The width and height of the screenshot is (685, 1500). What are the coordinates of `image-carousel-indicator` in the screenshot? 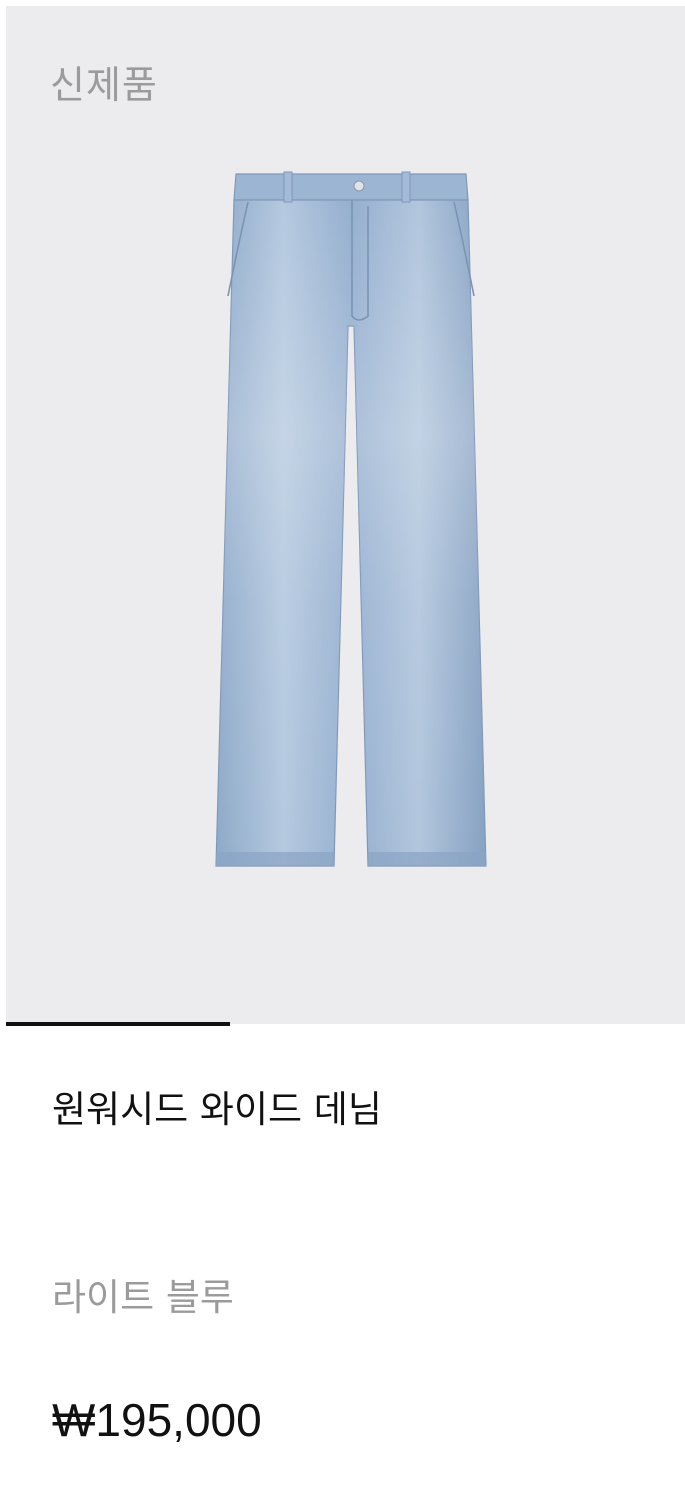 It's located at (345, 1024).